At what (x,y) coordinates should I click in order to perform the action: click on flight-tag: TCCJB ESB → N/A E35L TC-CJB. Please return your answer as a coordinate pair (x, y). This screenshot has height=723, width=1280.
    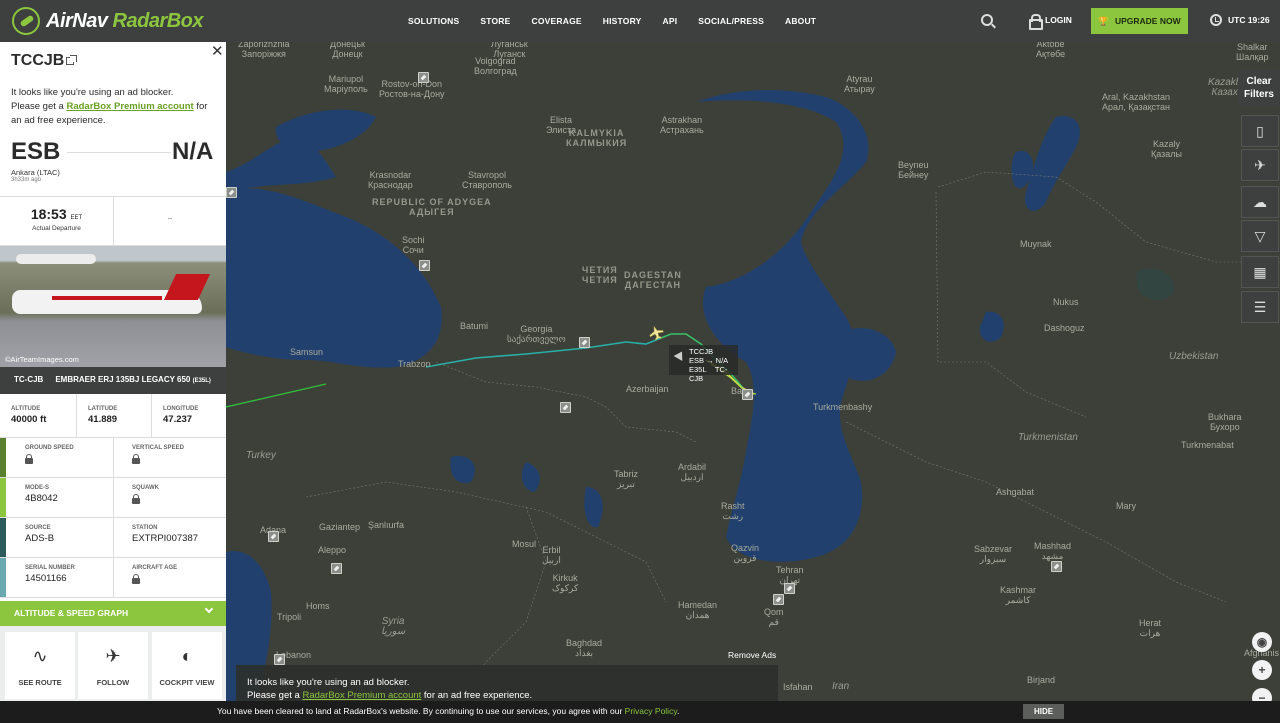
    Looking at the image, I should click on (703, 364).